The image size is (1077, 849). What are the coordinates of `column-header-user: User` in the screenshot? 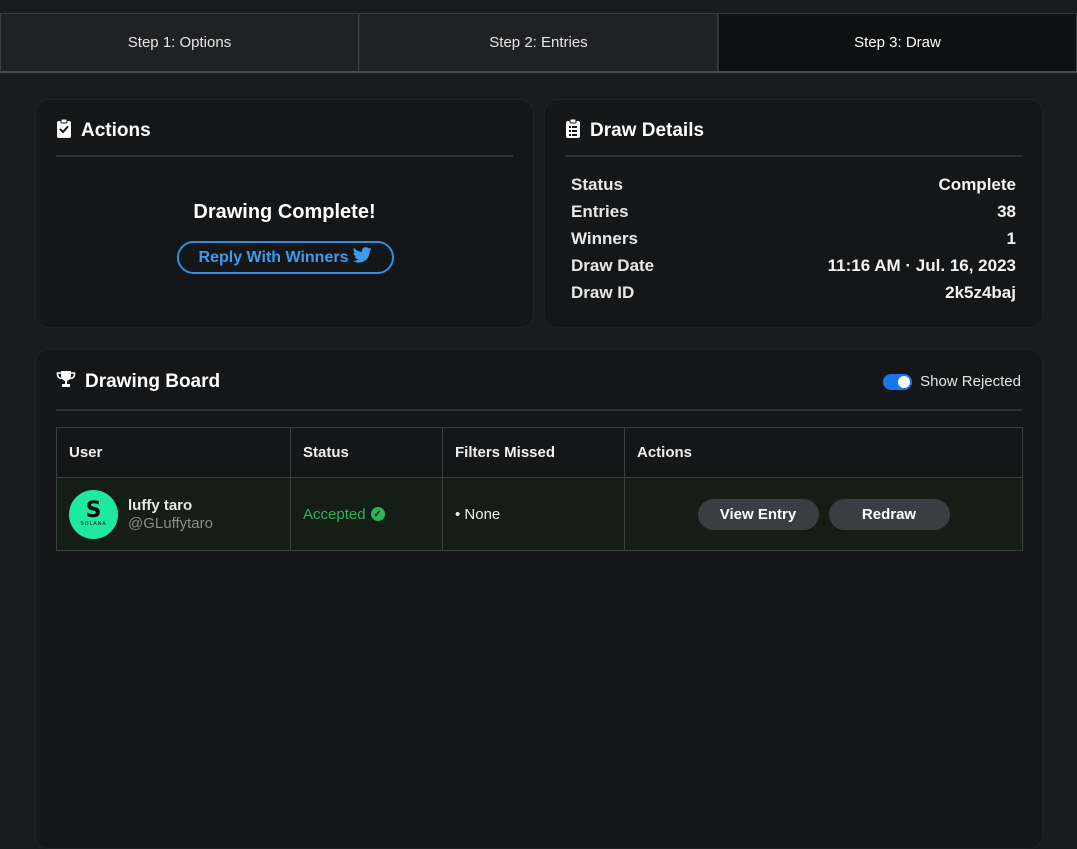 It's located at (173, 452).